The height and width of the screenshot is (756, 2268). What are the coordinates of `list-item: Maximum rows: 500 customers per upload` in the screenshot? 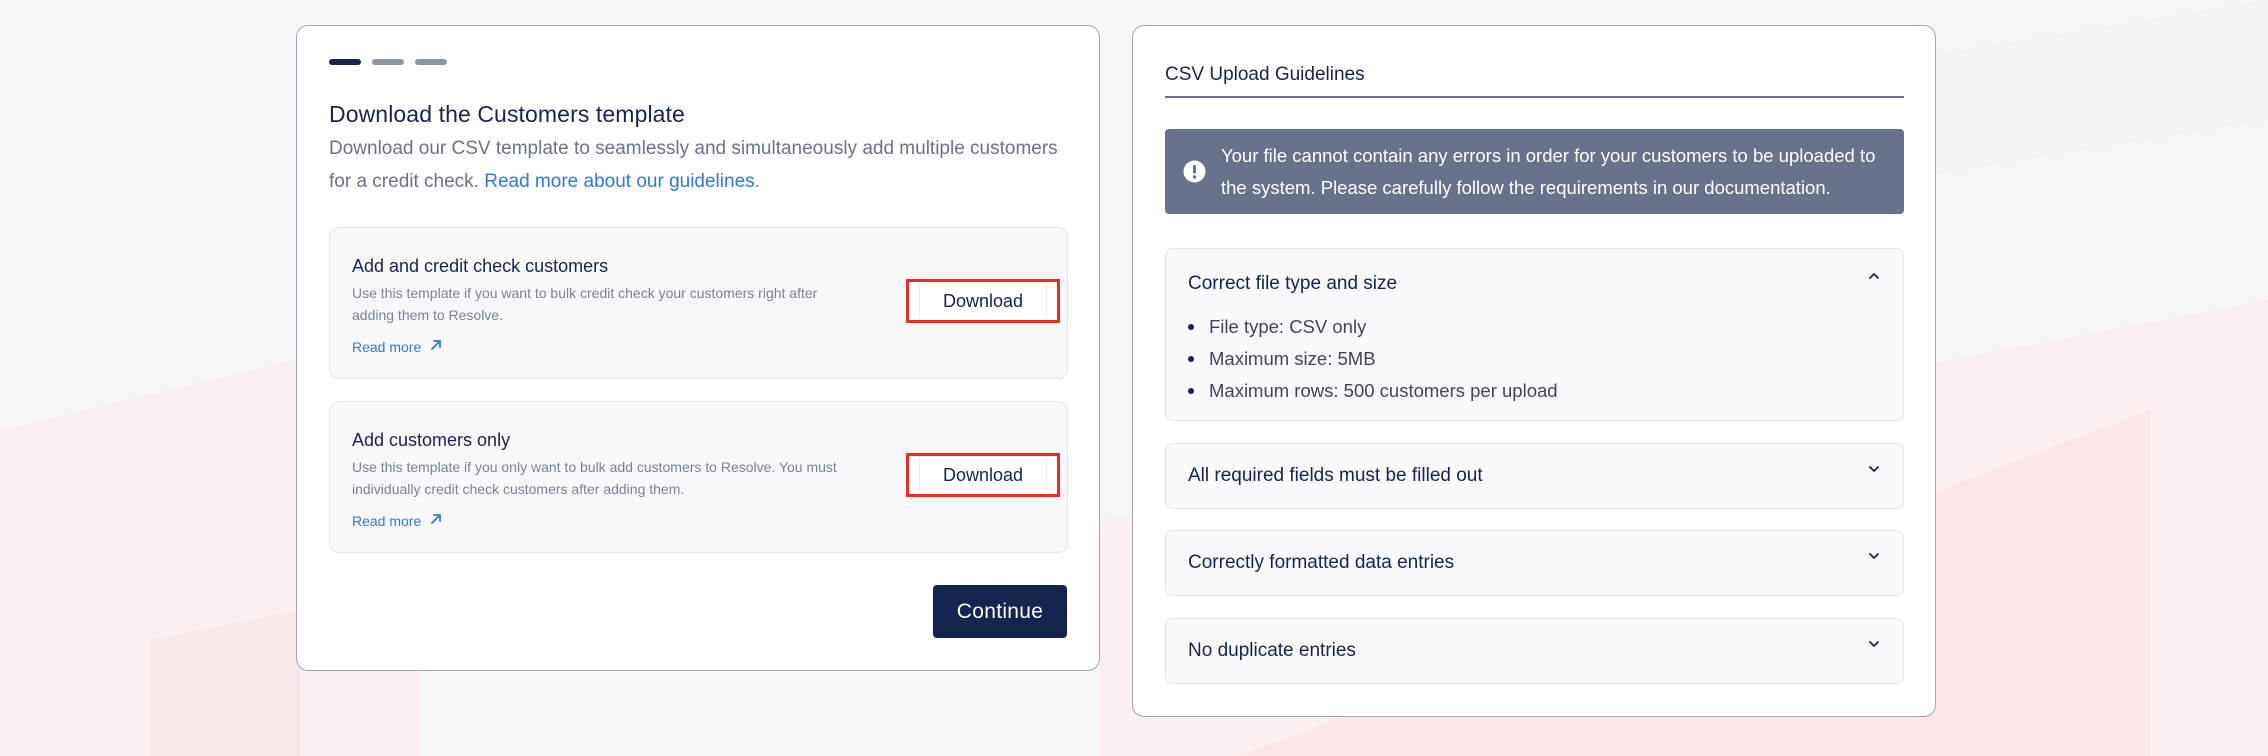 It's located at (1373, 391).